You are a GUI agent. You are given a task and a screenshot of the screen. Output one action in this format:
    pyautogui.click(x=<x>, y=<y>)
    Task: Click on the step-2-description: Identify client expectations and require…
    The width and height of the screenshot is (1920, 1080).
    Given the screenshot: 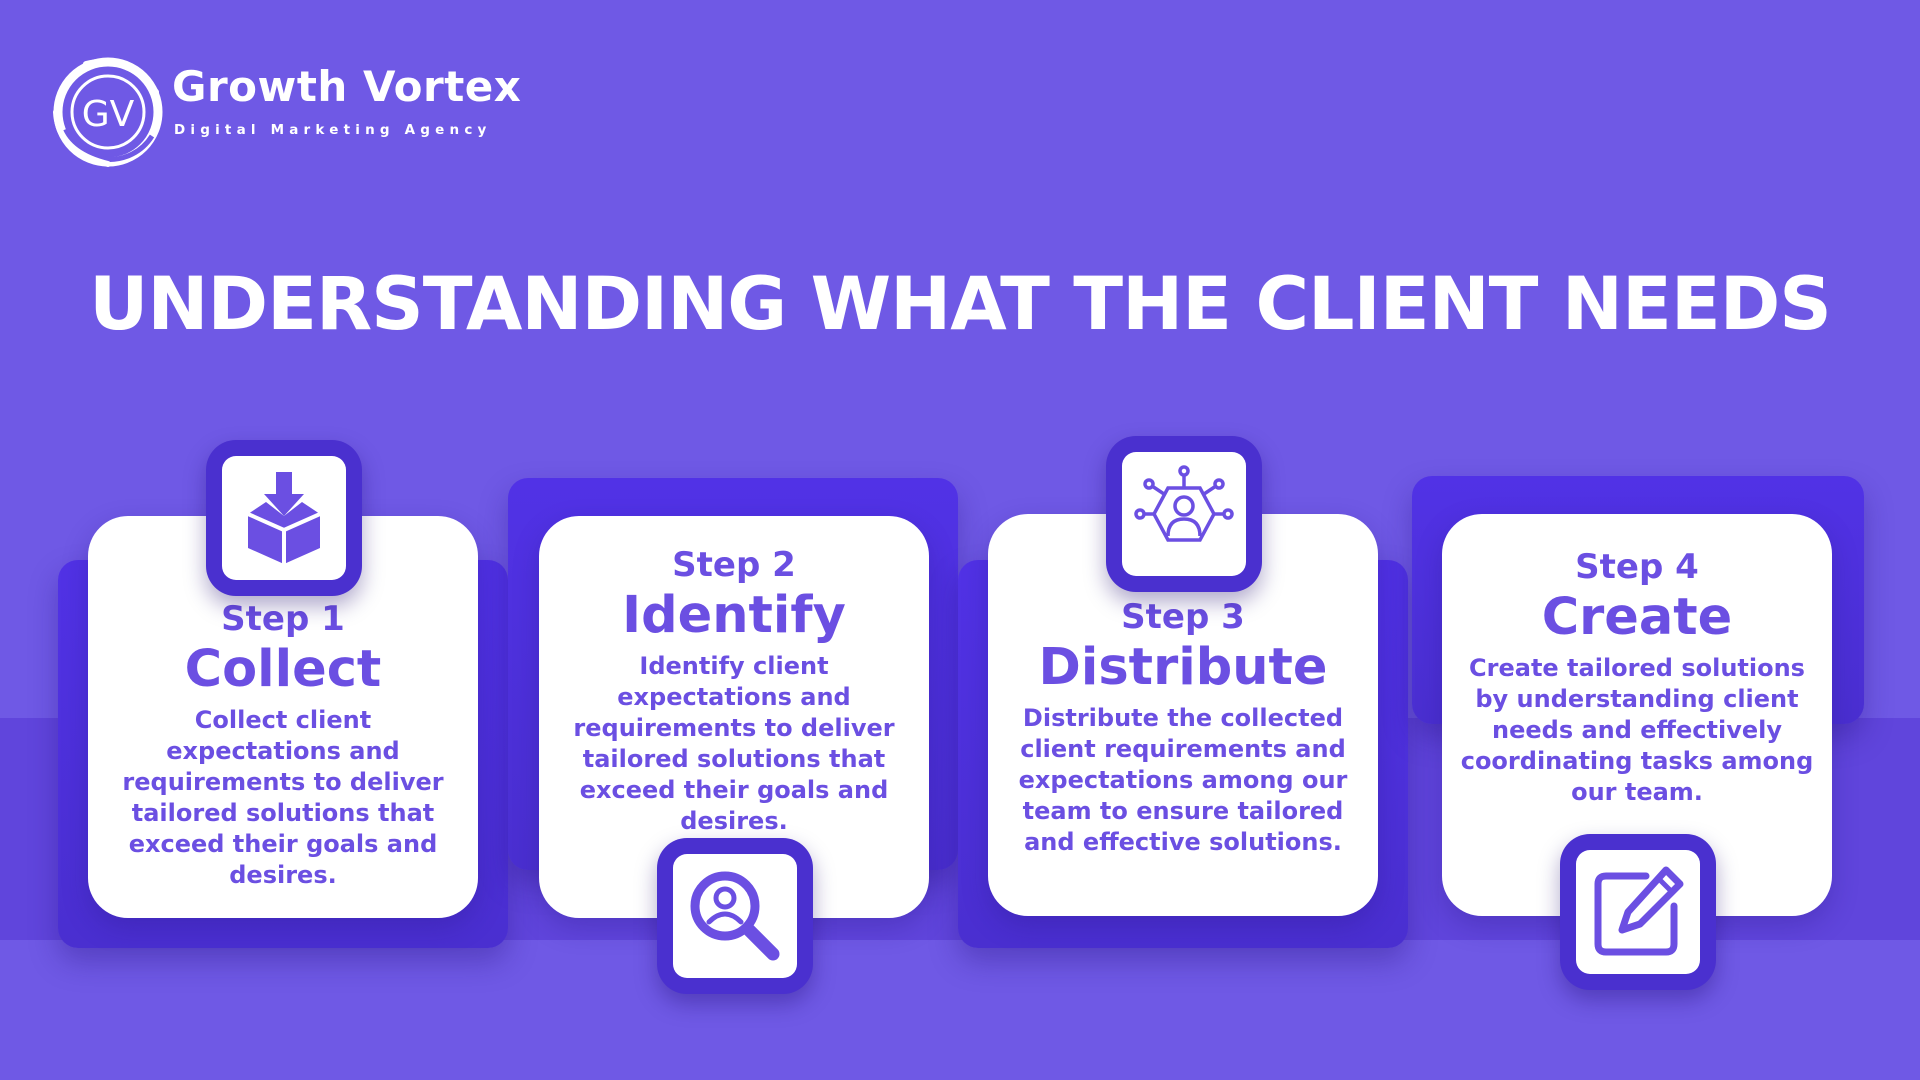 What is the action you would take?
    pyautogui.click(x=734, y=743)
    